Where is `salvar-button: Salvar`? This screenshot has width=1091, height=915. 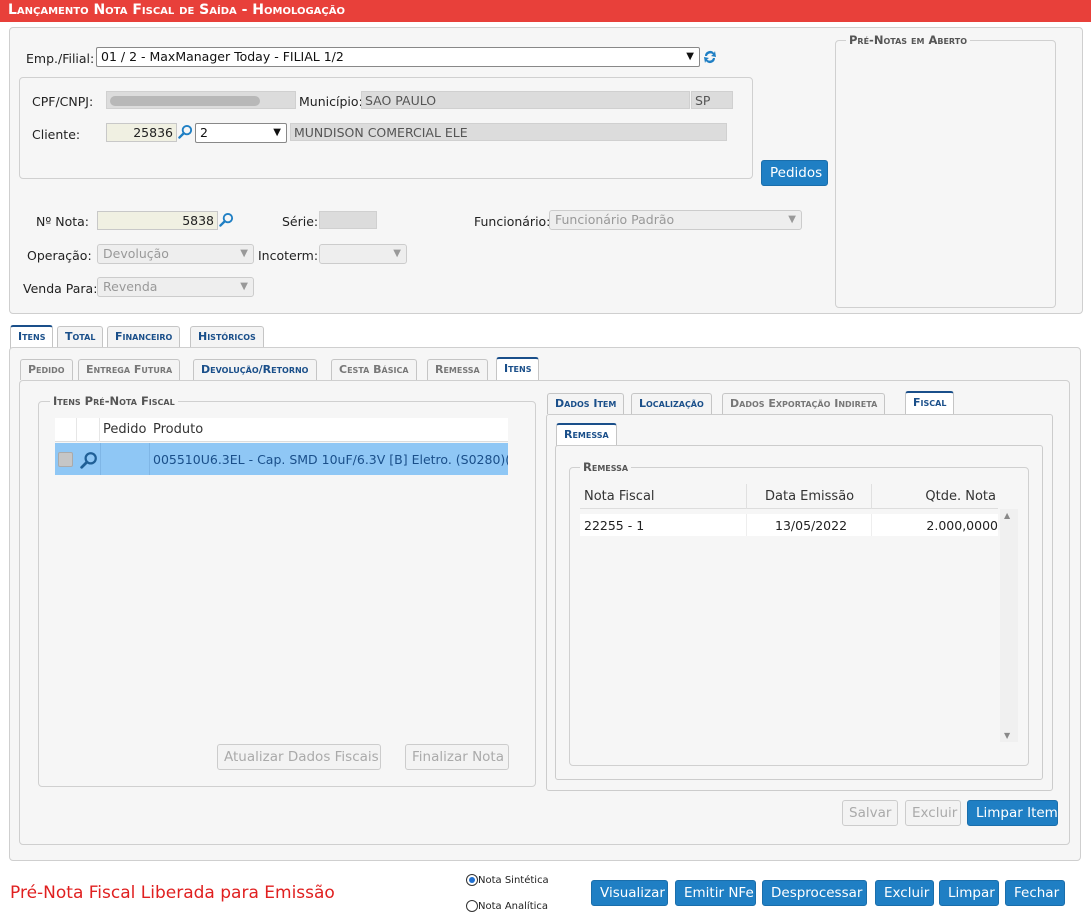
salvar-button: Salvar is located at coordinates (870, 813).